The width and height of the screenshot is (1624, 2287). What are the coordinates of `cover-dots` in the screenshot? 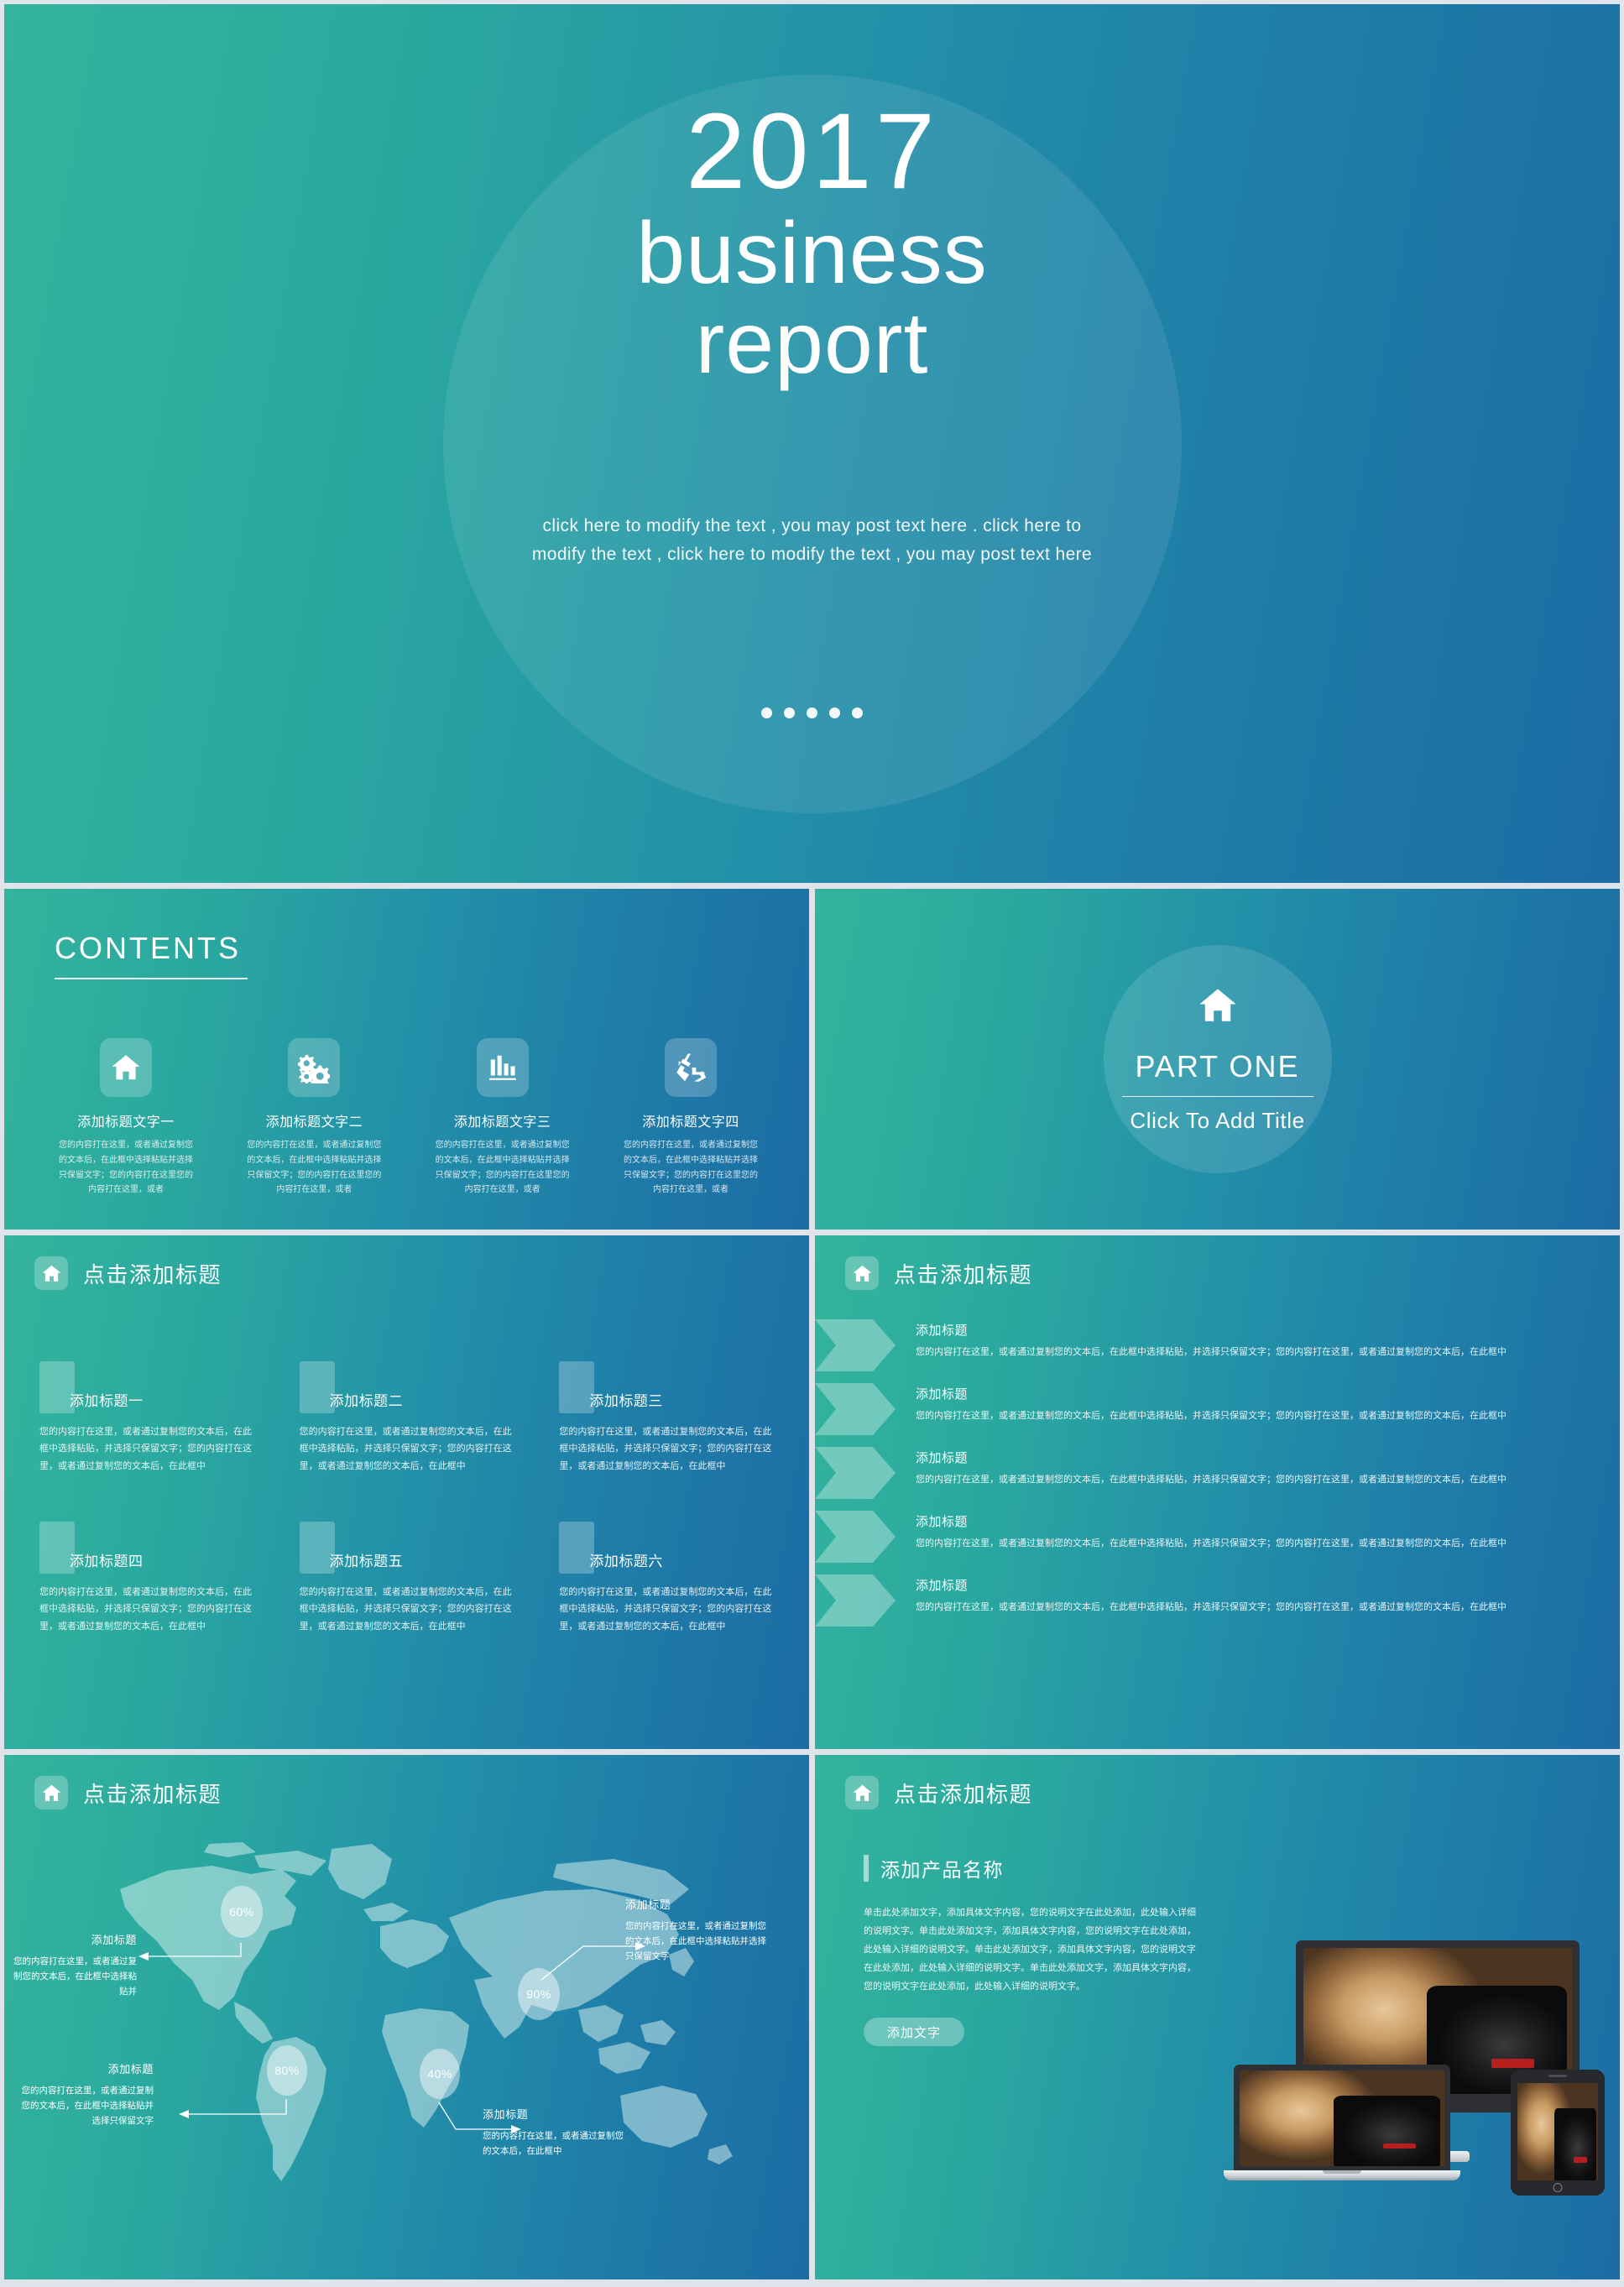 It's located at (812, 713).